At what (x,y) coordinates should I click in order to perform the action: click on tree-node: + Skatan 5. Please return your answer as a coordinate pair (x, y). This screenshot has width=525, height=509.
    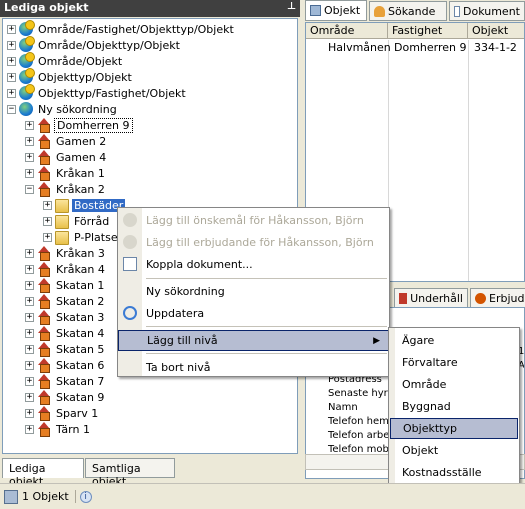
    Looking at the image, I should click on (65, 349).